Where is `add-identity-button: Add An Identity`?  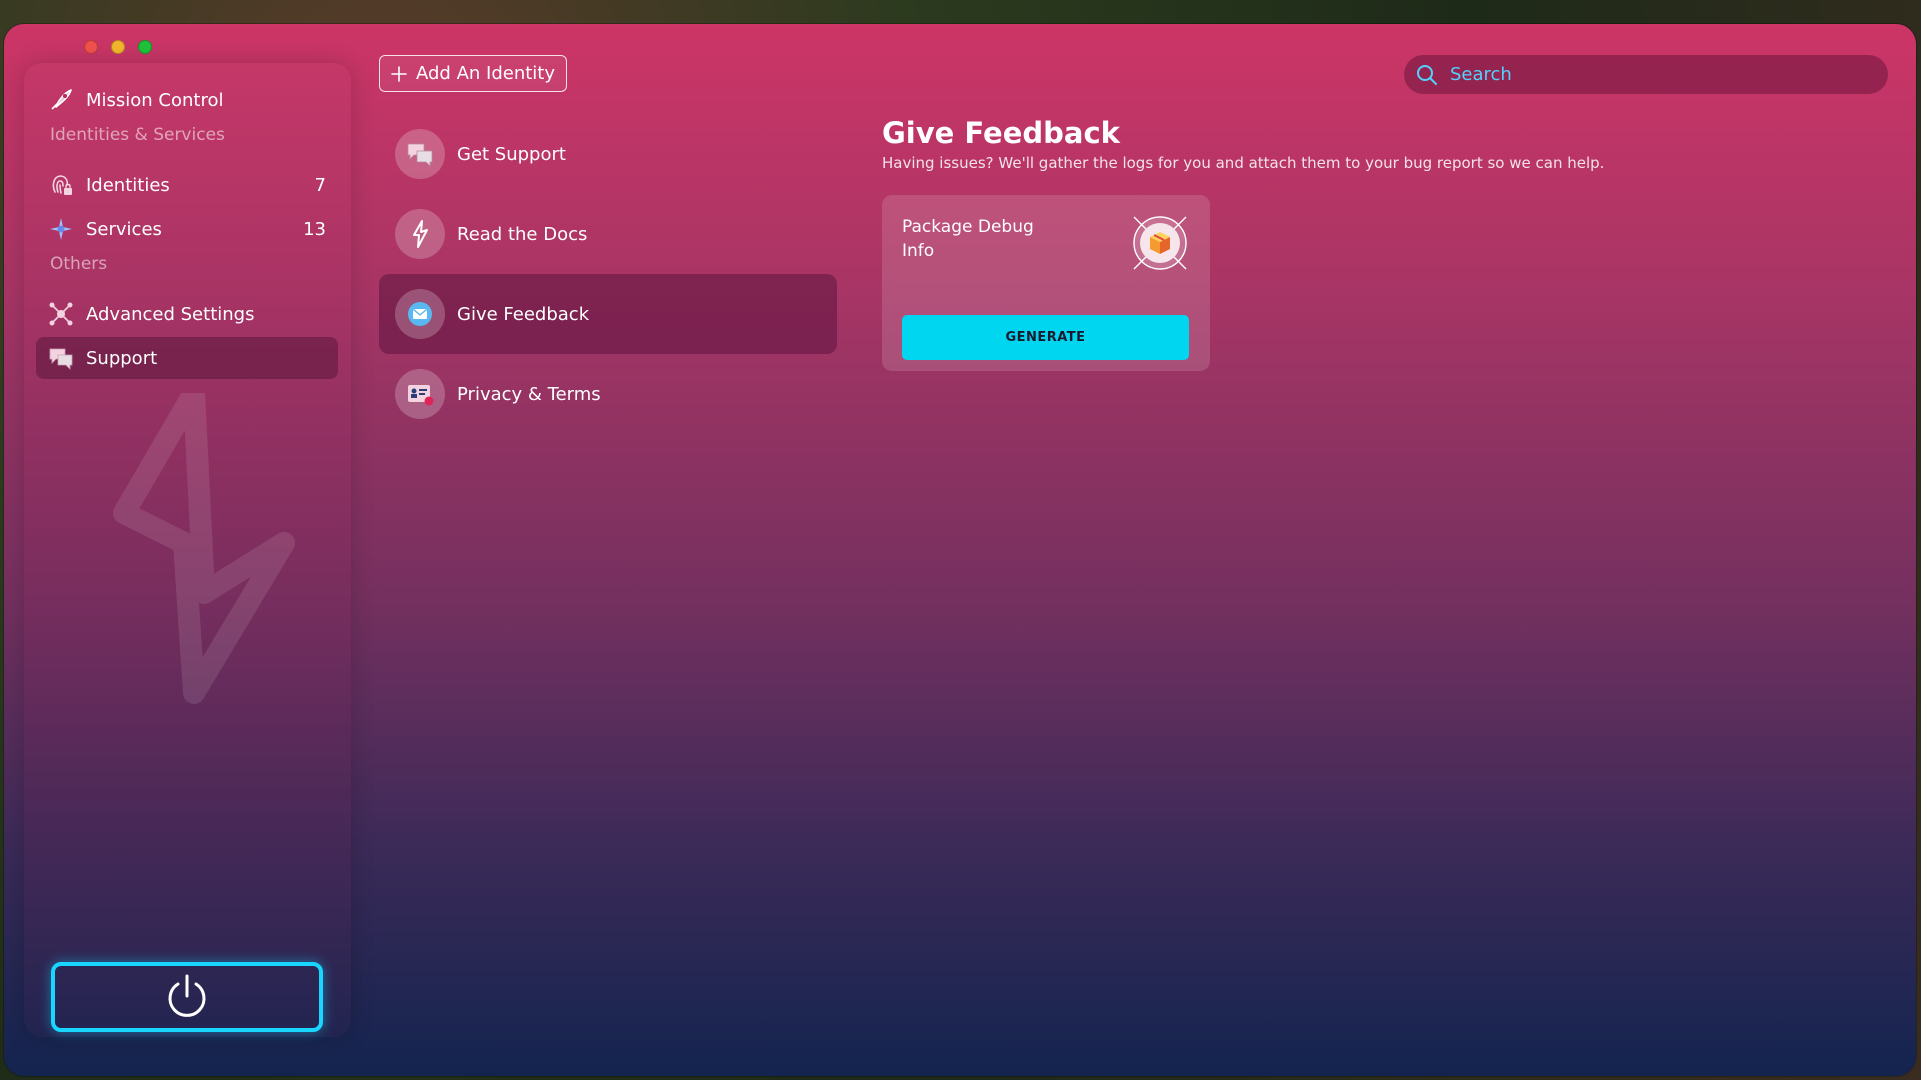
add-identity-button: Add An Identity is located at coordinates (473, 73).